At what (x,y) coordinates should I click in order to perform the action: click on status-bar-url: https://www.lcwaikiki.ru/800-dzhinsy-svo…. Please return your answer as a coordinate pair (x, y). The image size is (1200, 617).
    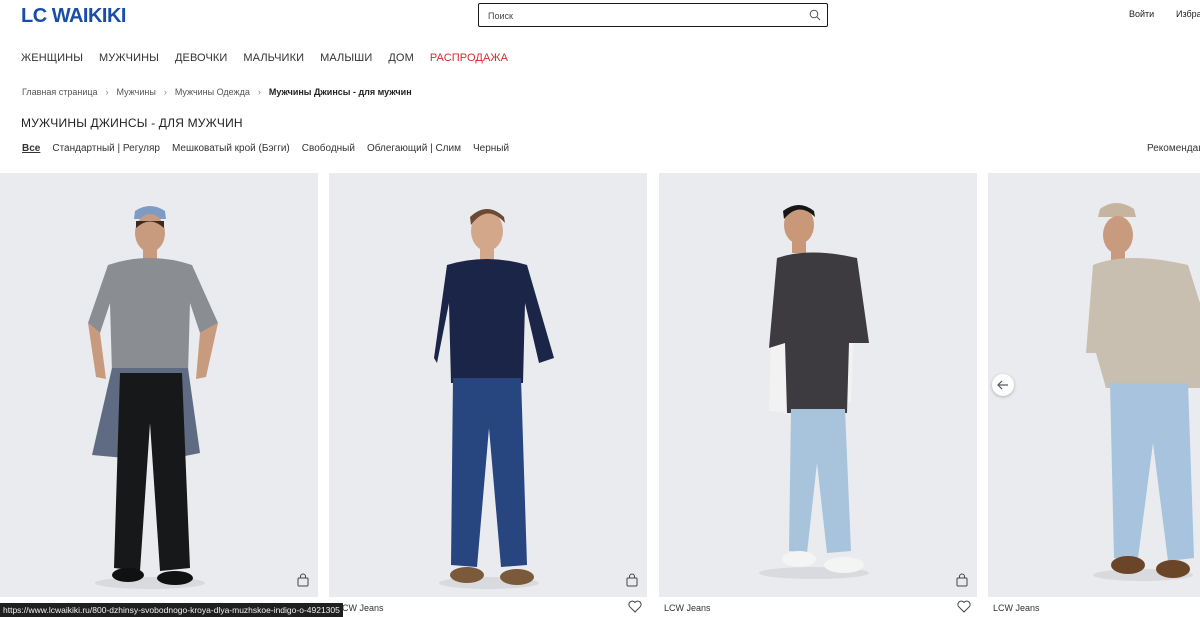
    Looking at the image, I should click on (171, 610).